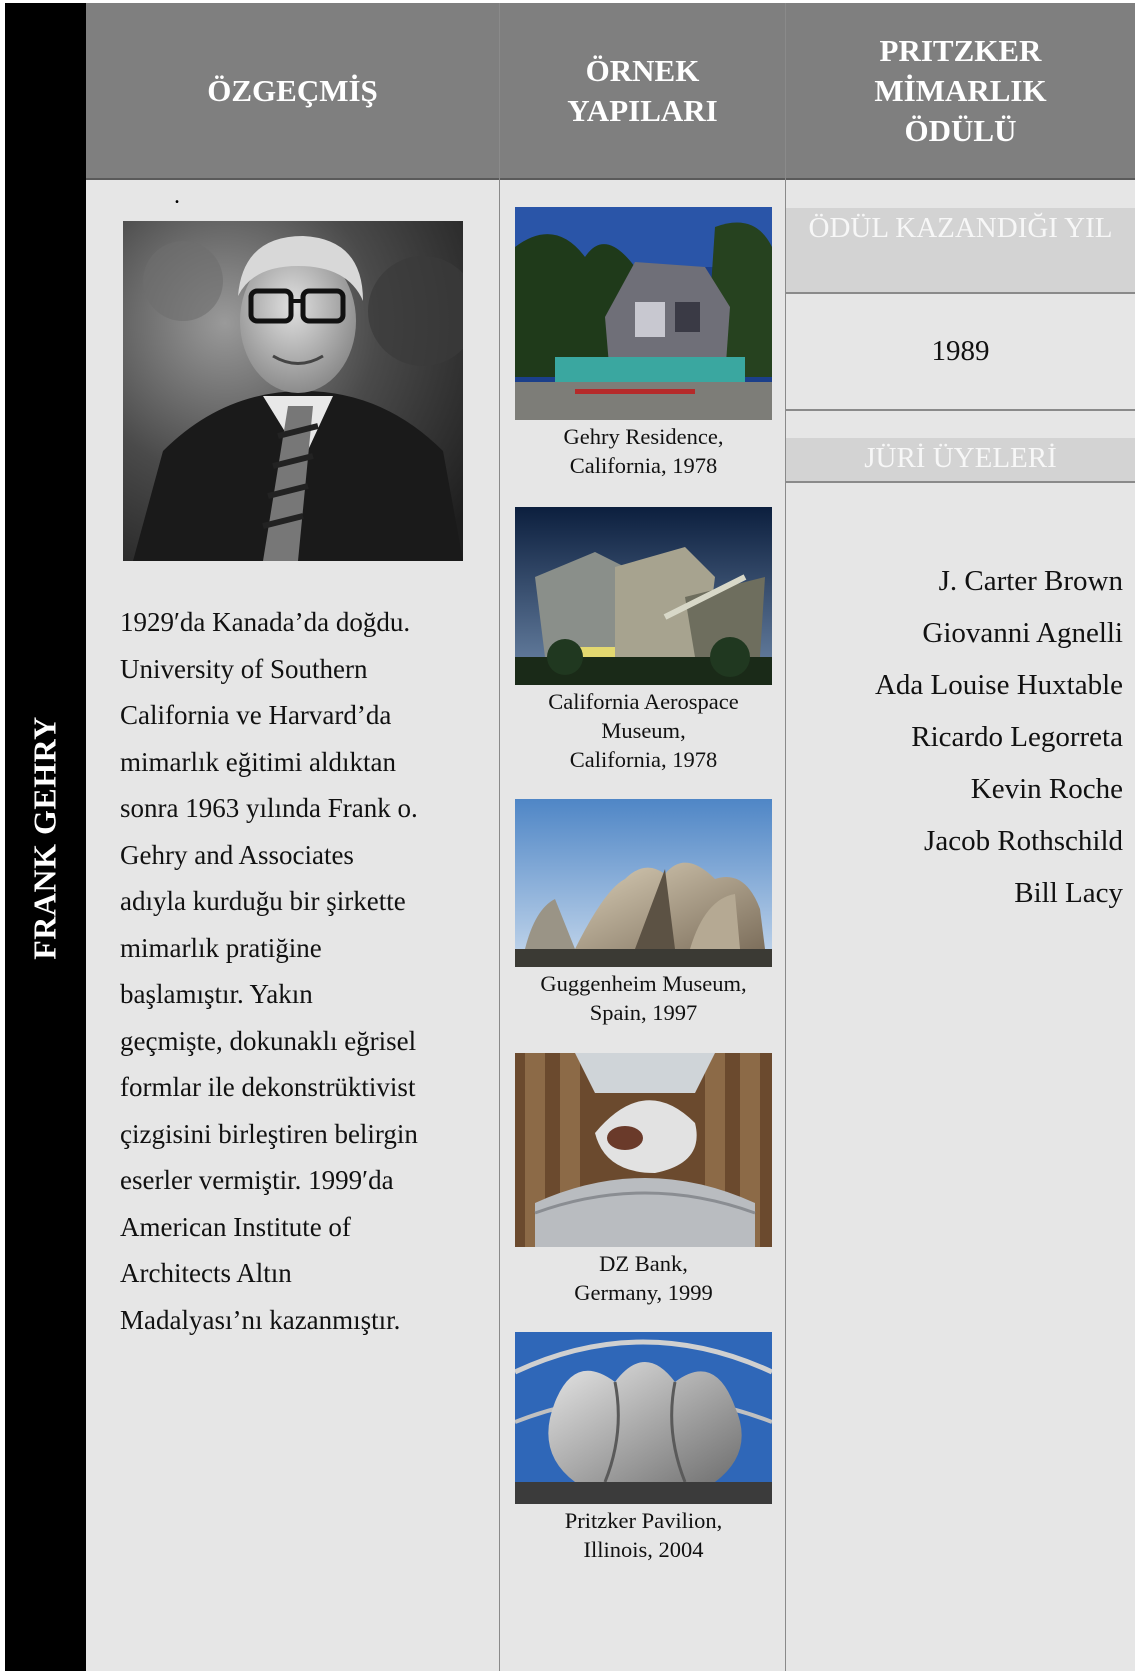 The image size is (1135, 1671). I want to click on gehry-residence-photo, so click(643, 313).